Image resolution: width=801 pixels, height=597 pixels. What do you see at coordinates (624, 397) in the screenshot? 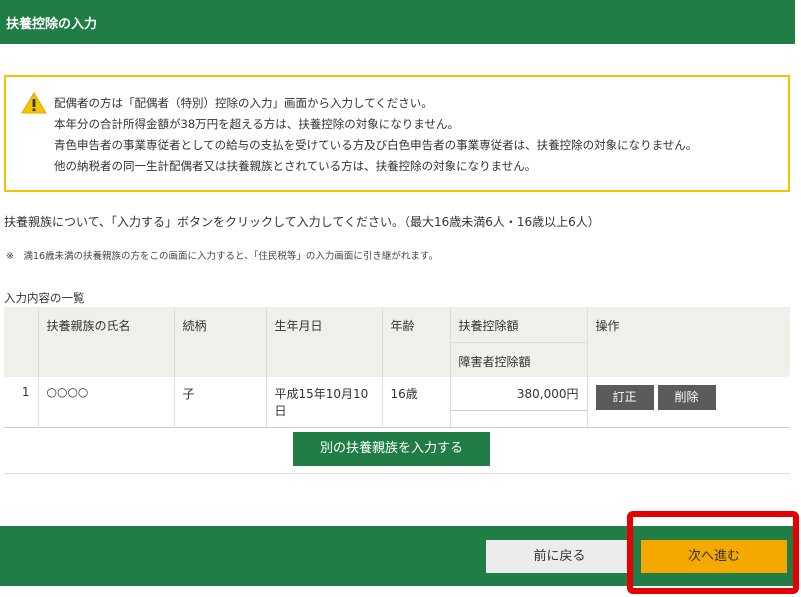
I see `edit-button: 訂正` at bounding box center [624, 397].